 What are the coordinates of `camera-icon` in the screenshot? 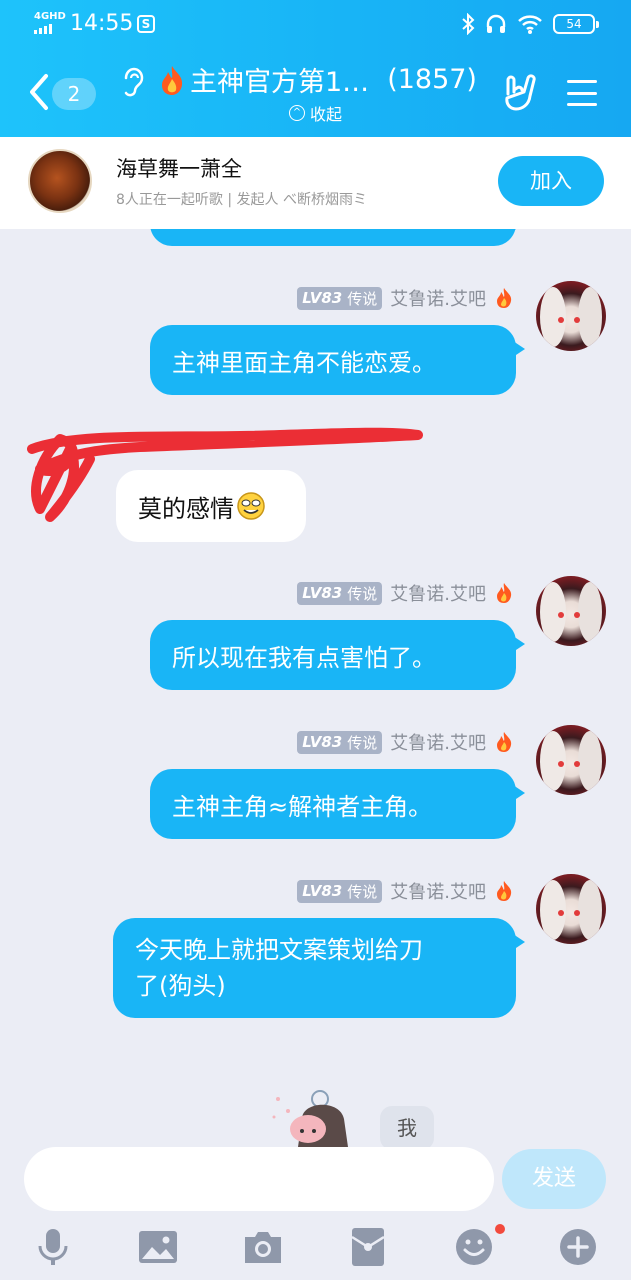 It's located at (263, 1247).